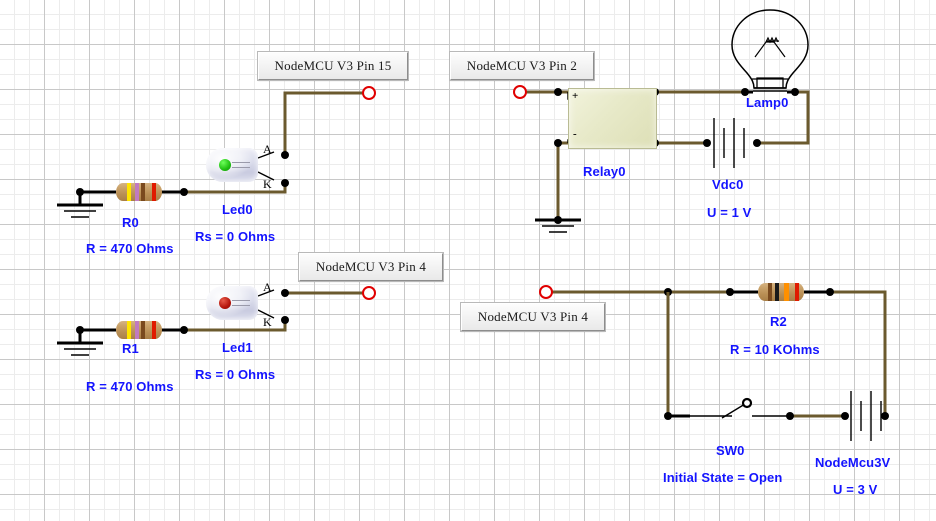 This screenshot has height=521, width=936. Describe the element at coordinates (855, 489) in the screenshot. I see `label-nodemcu3v-value: U = 3 V` at that location.